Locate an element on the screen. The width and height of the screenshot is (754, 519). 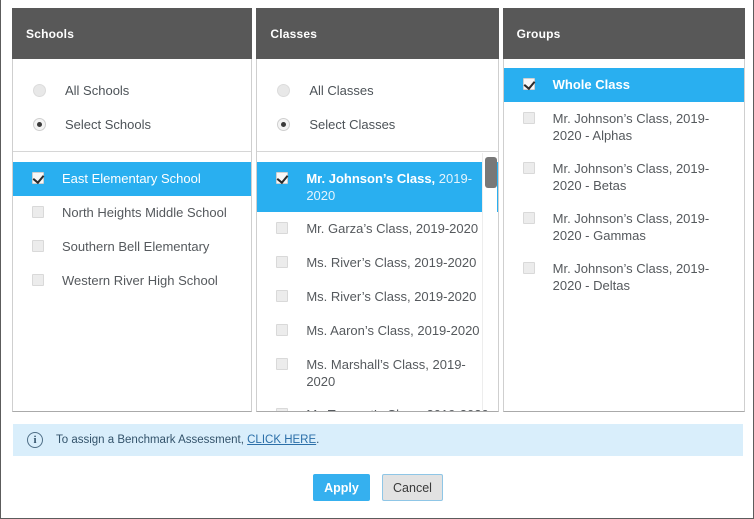
list-item: North Heights Middle School is located at coordinates (132, 213).